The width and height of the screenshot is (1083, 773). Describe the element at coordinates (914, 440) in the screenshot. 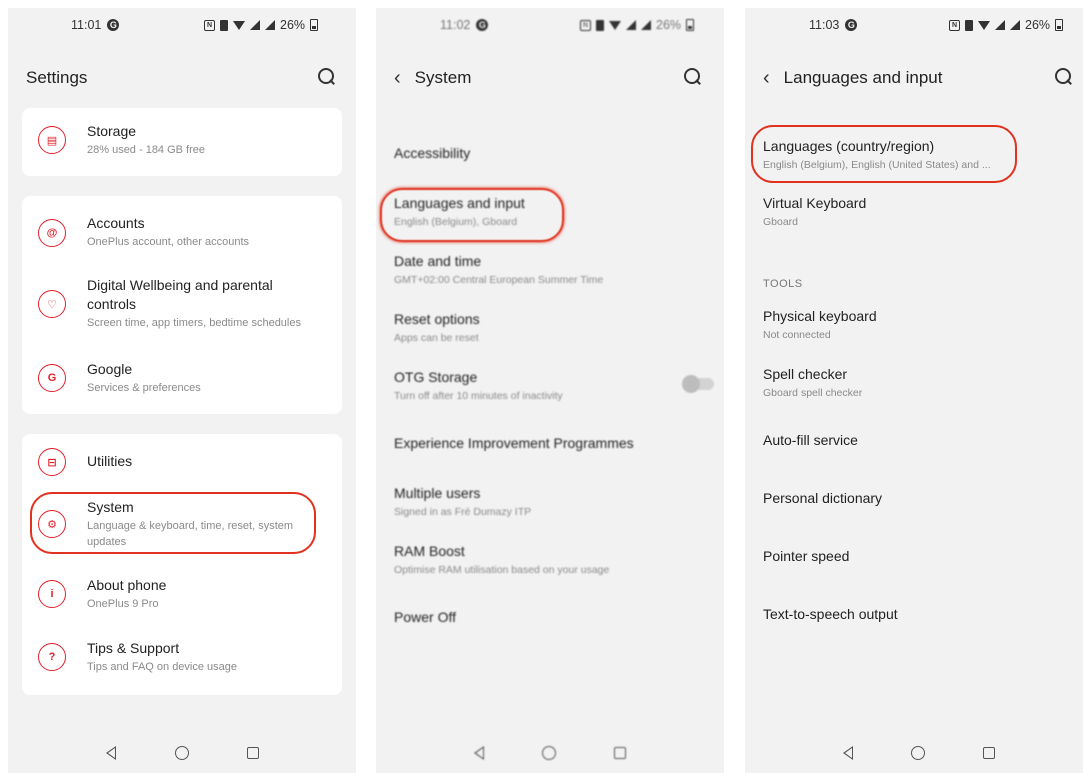

I see `autofill-service-item: Auto-fill service` at that location.